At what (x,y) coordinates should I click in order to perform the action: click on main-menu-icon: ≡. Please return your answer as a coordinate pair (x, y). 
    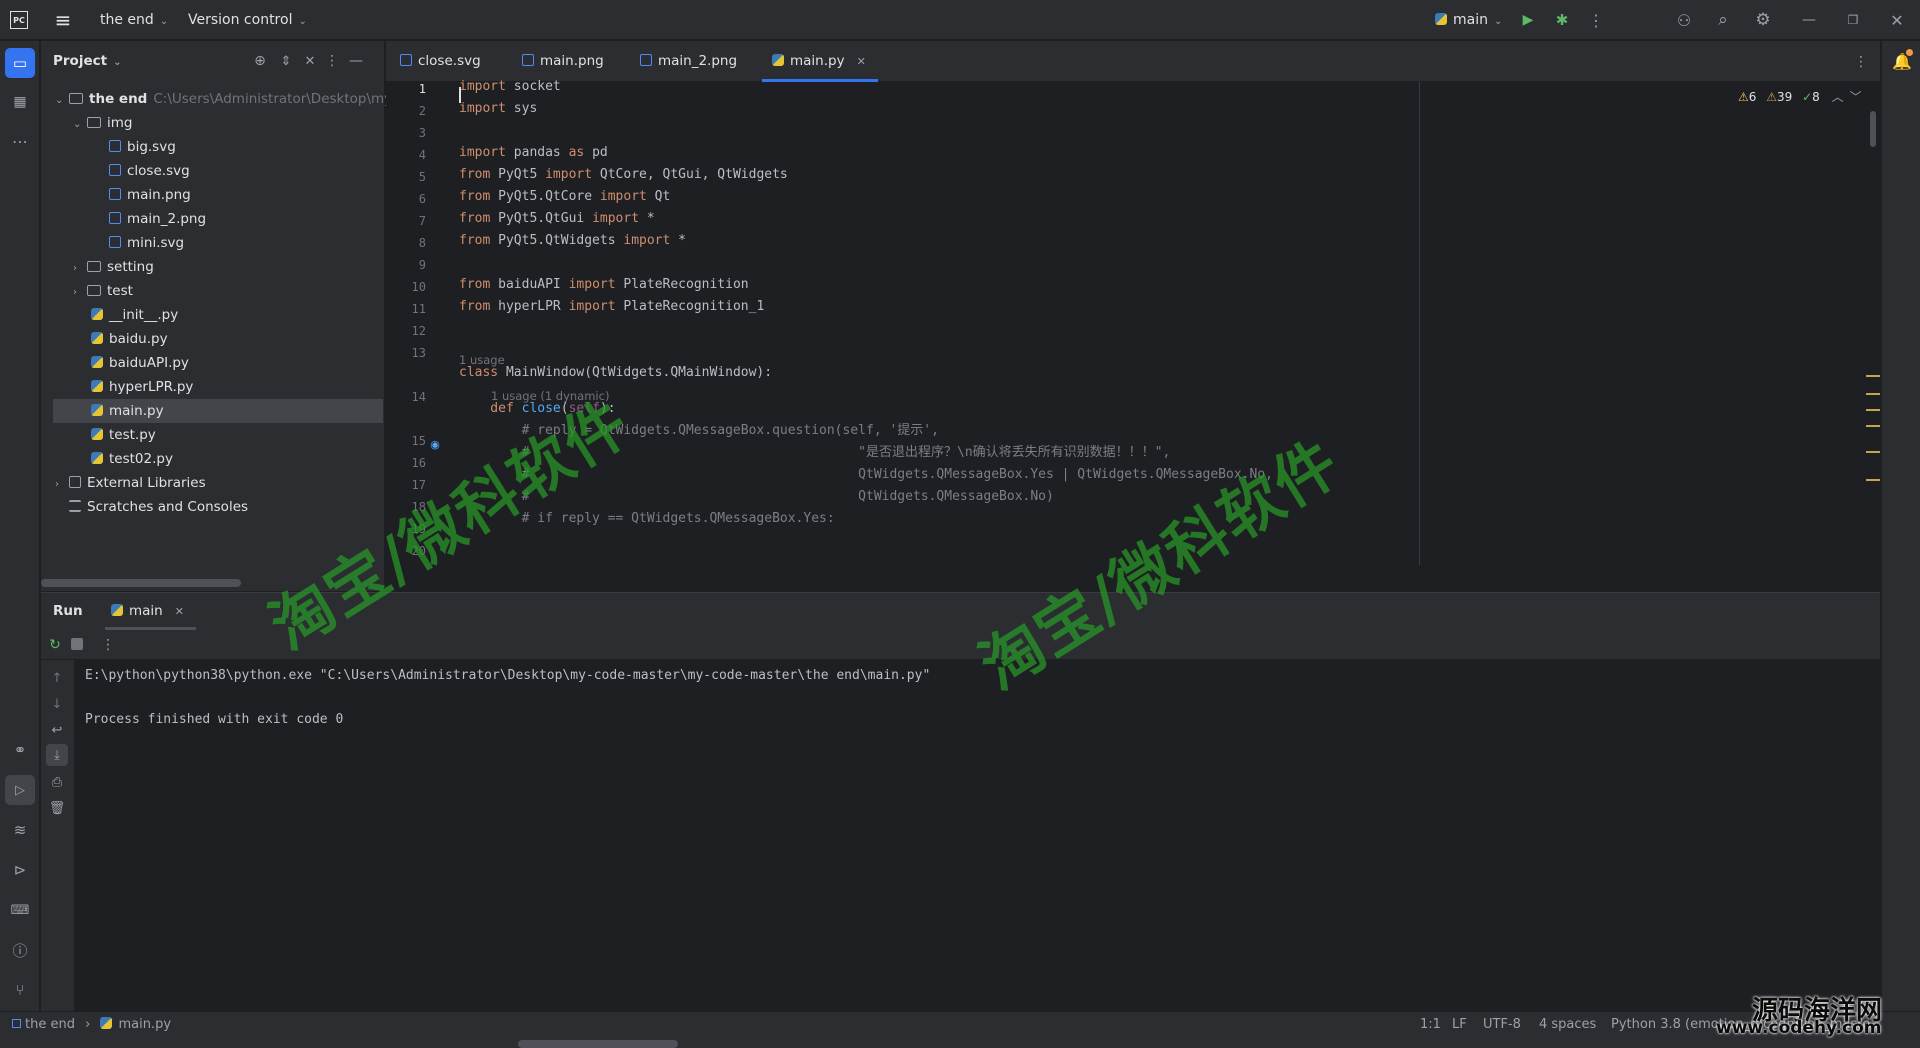
    Looking at the image, I should click on (63, 20).